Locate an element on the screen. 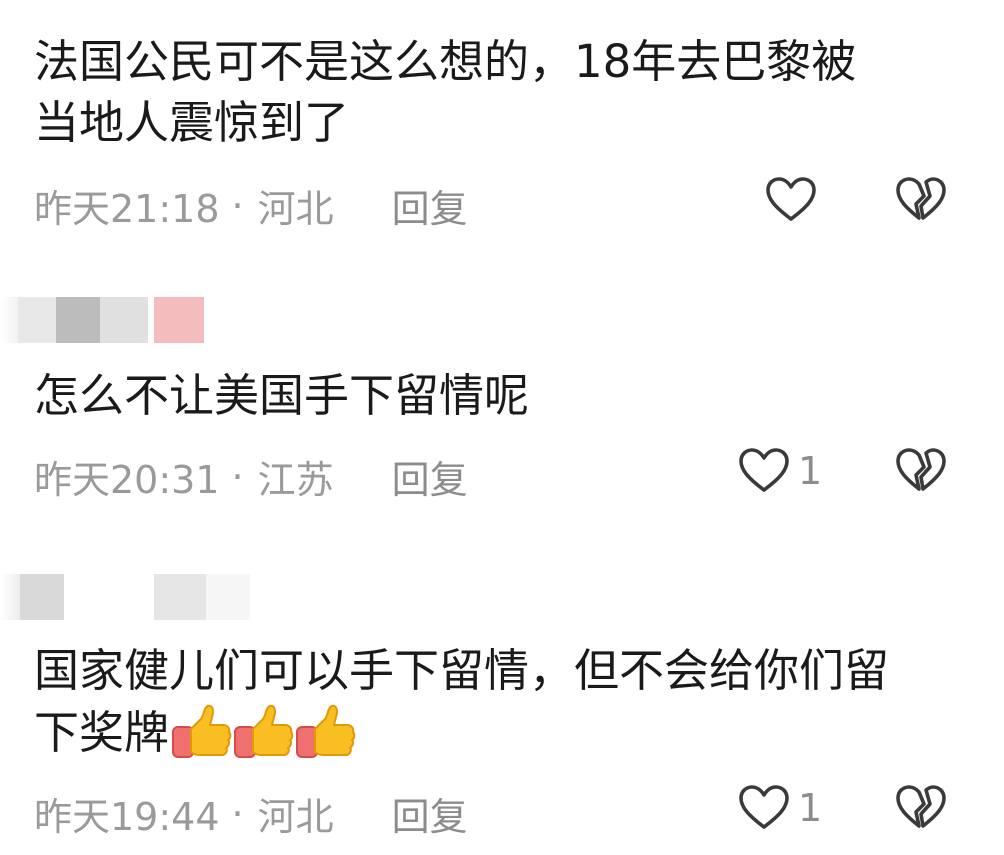 The image size is (1004, 855). comment-location: 江苏 is located at coordinates (295, 480).